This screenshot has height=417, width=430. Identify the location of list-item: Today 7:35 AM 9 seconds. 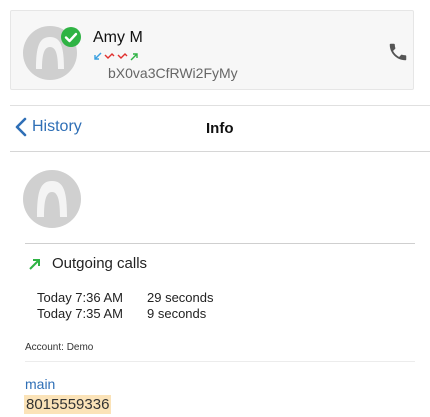
(125, 314).